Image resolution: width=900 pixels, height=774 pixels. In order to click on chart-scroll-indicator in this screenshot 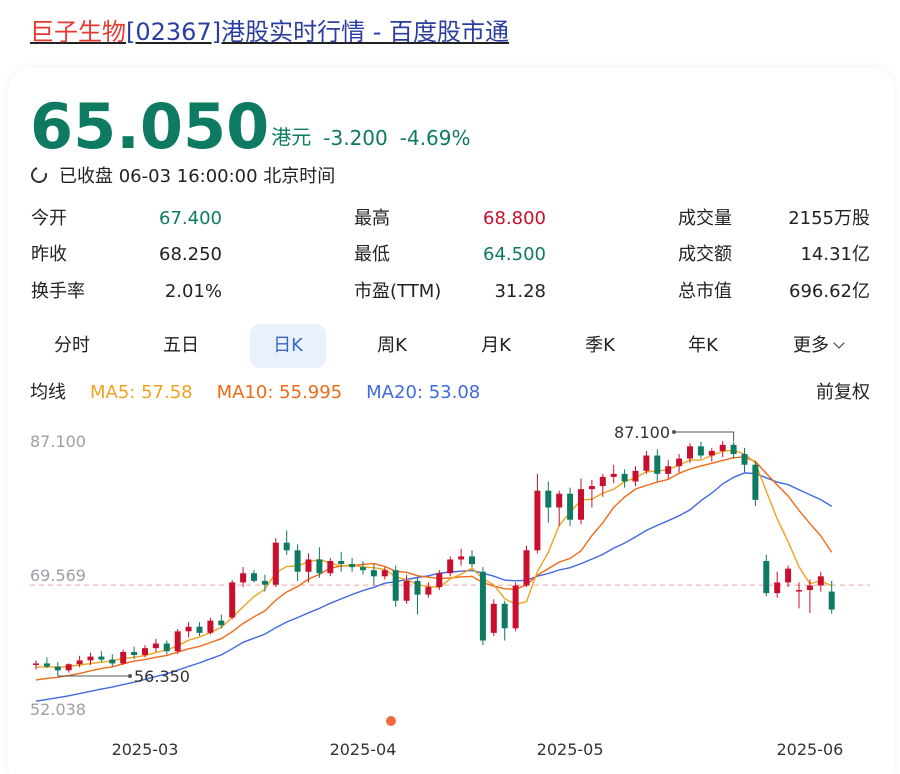, I will do `click(391, 721)`.